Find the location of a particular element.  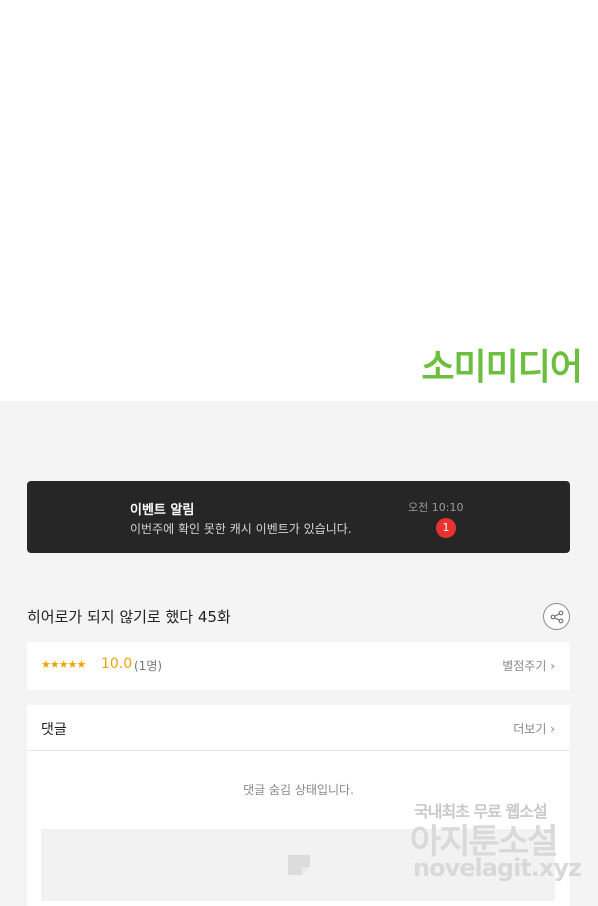

rate-button: 별점주기 › is located at coordinates (528, 665).